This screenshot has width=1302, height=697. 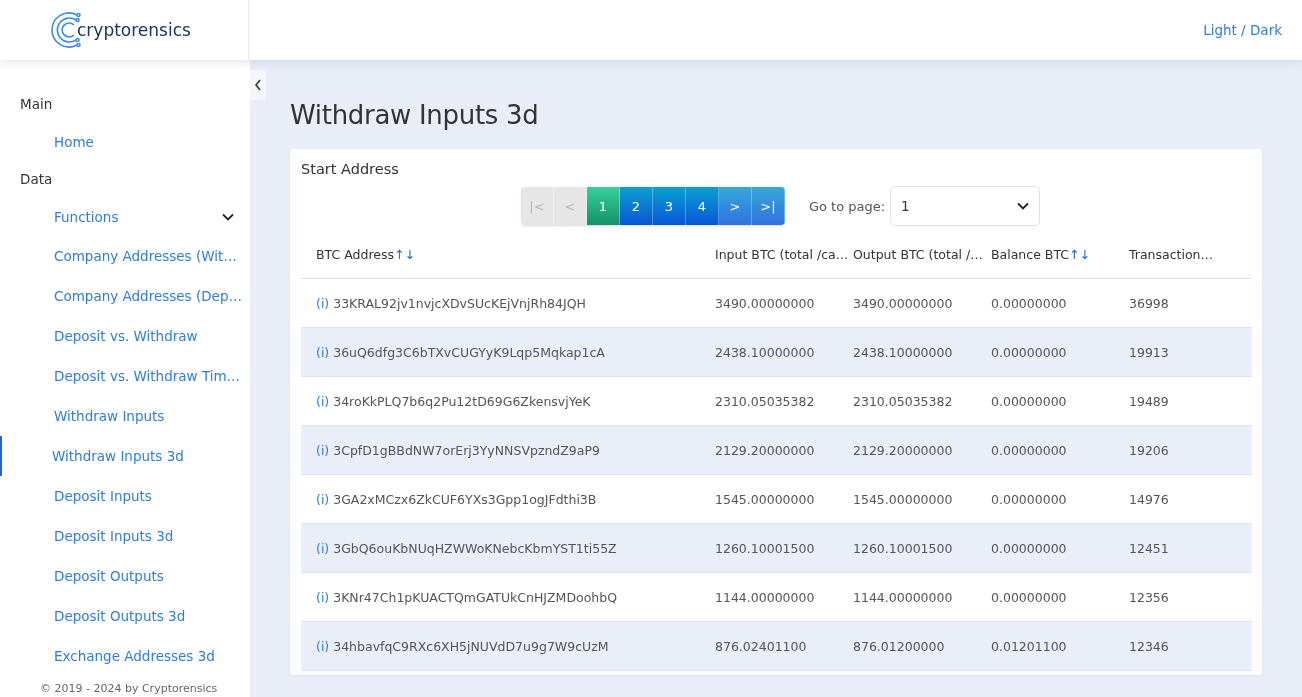 I want to click on table-cell-text: (i) 34roKkPLQ7b6q2Pu12tD69G6ZkensvjYeK, so click(x=453, y=401).